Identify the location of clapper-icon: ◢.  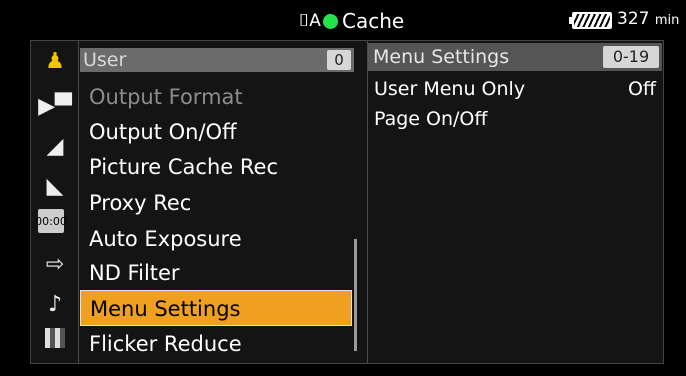
(55, 146).